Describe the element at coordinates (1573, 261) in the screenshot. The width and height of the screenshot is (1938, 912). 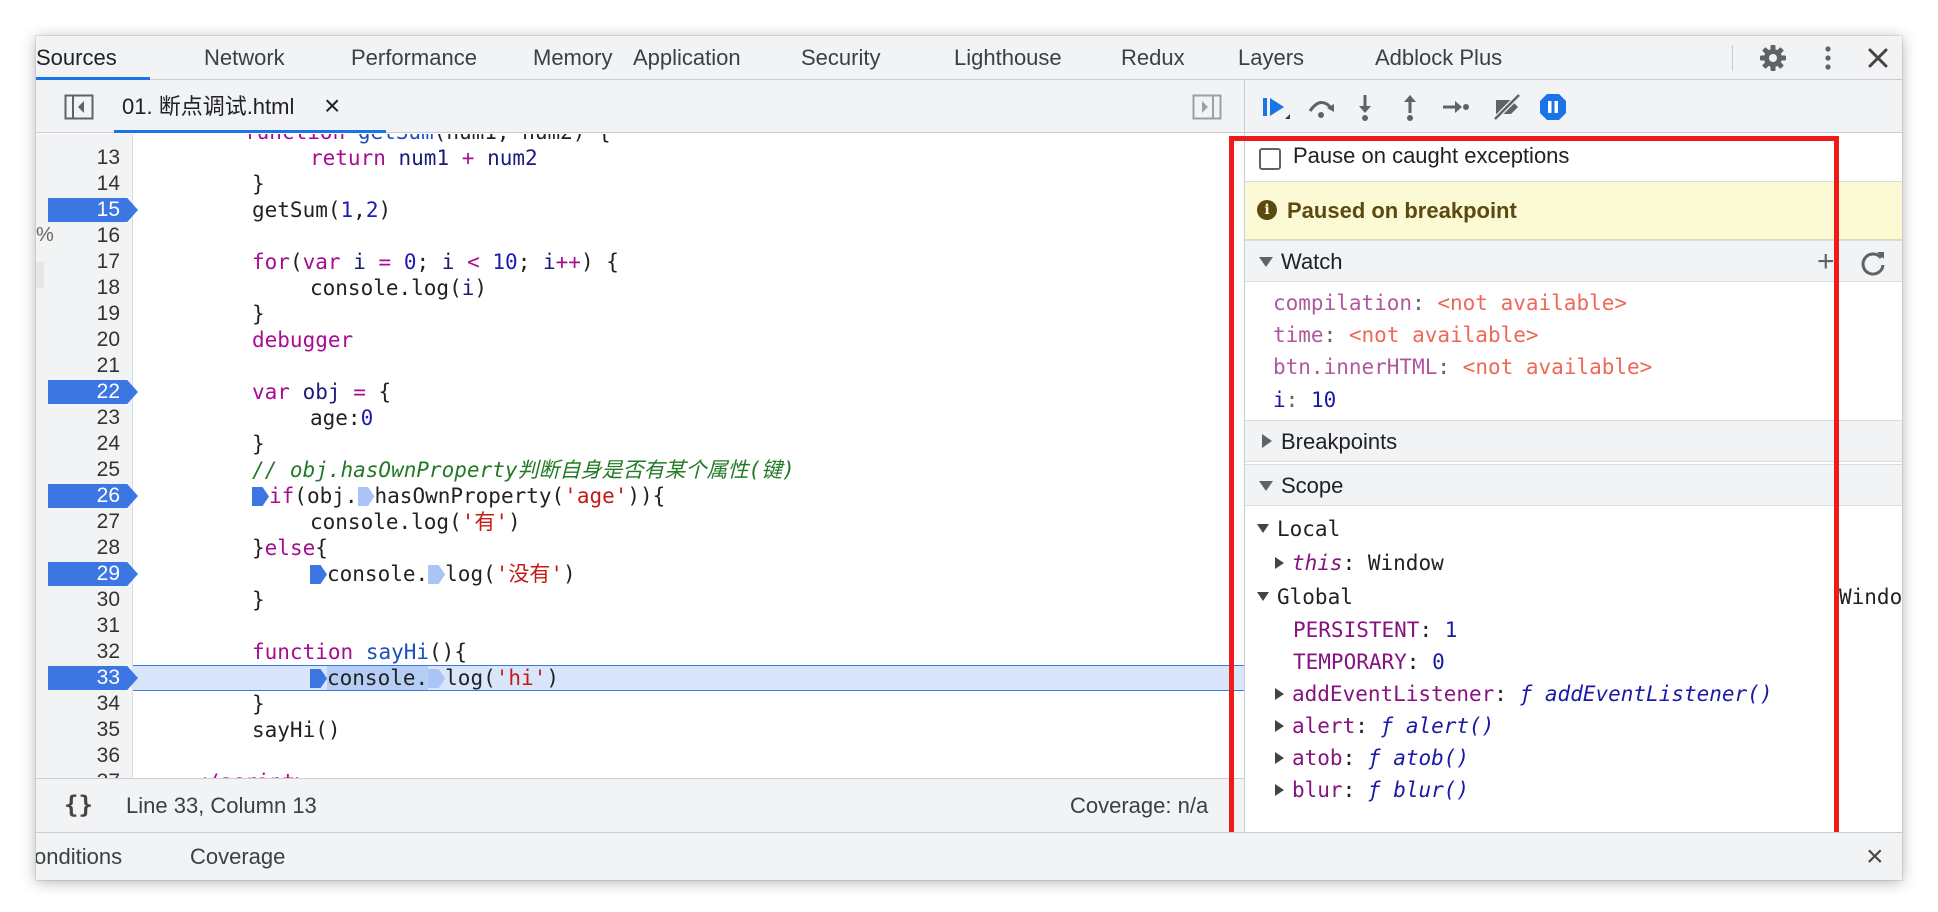
I see `watch-section-header: Watch +` at that location.